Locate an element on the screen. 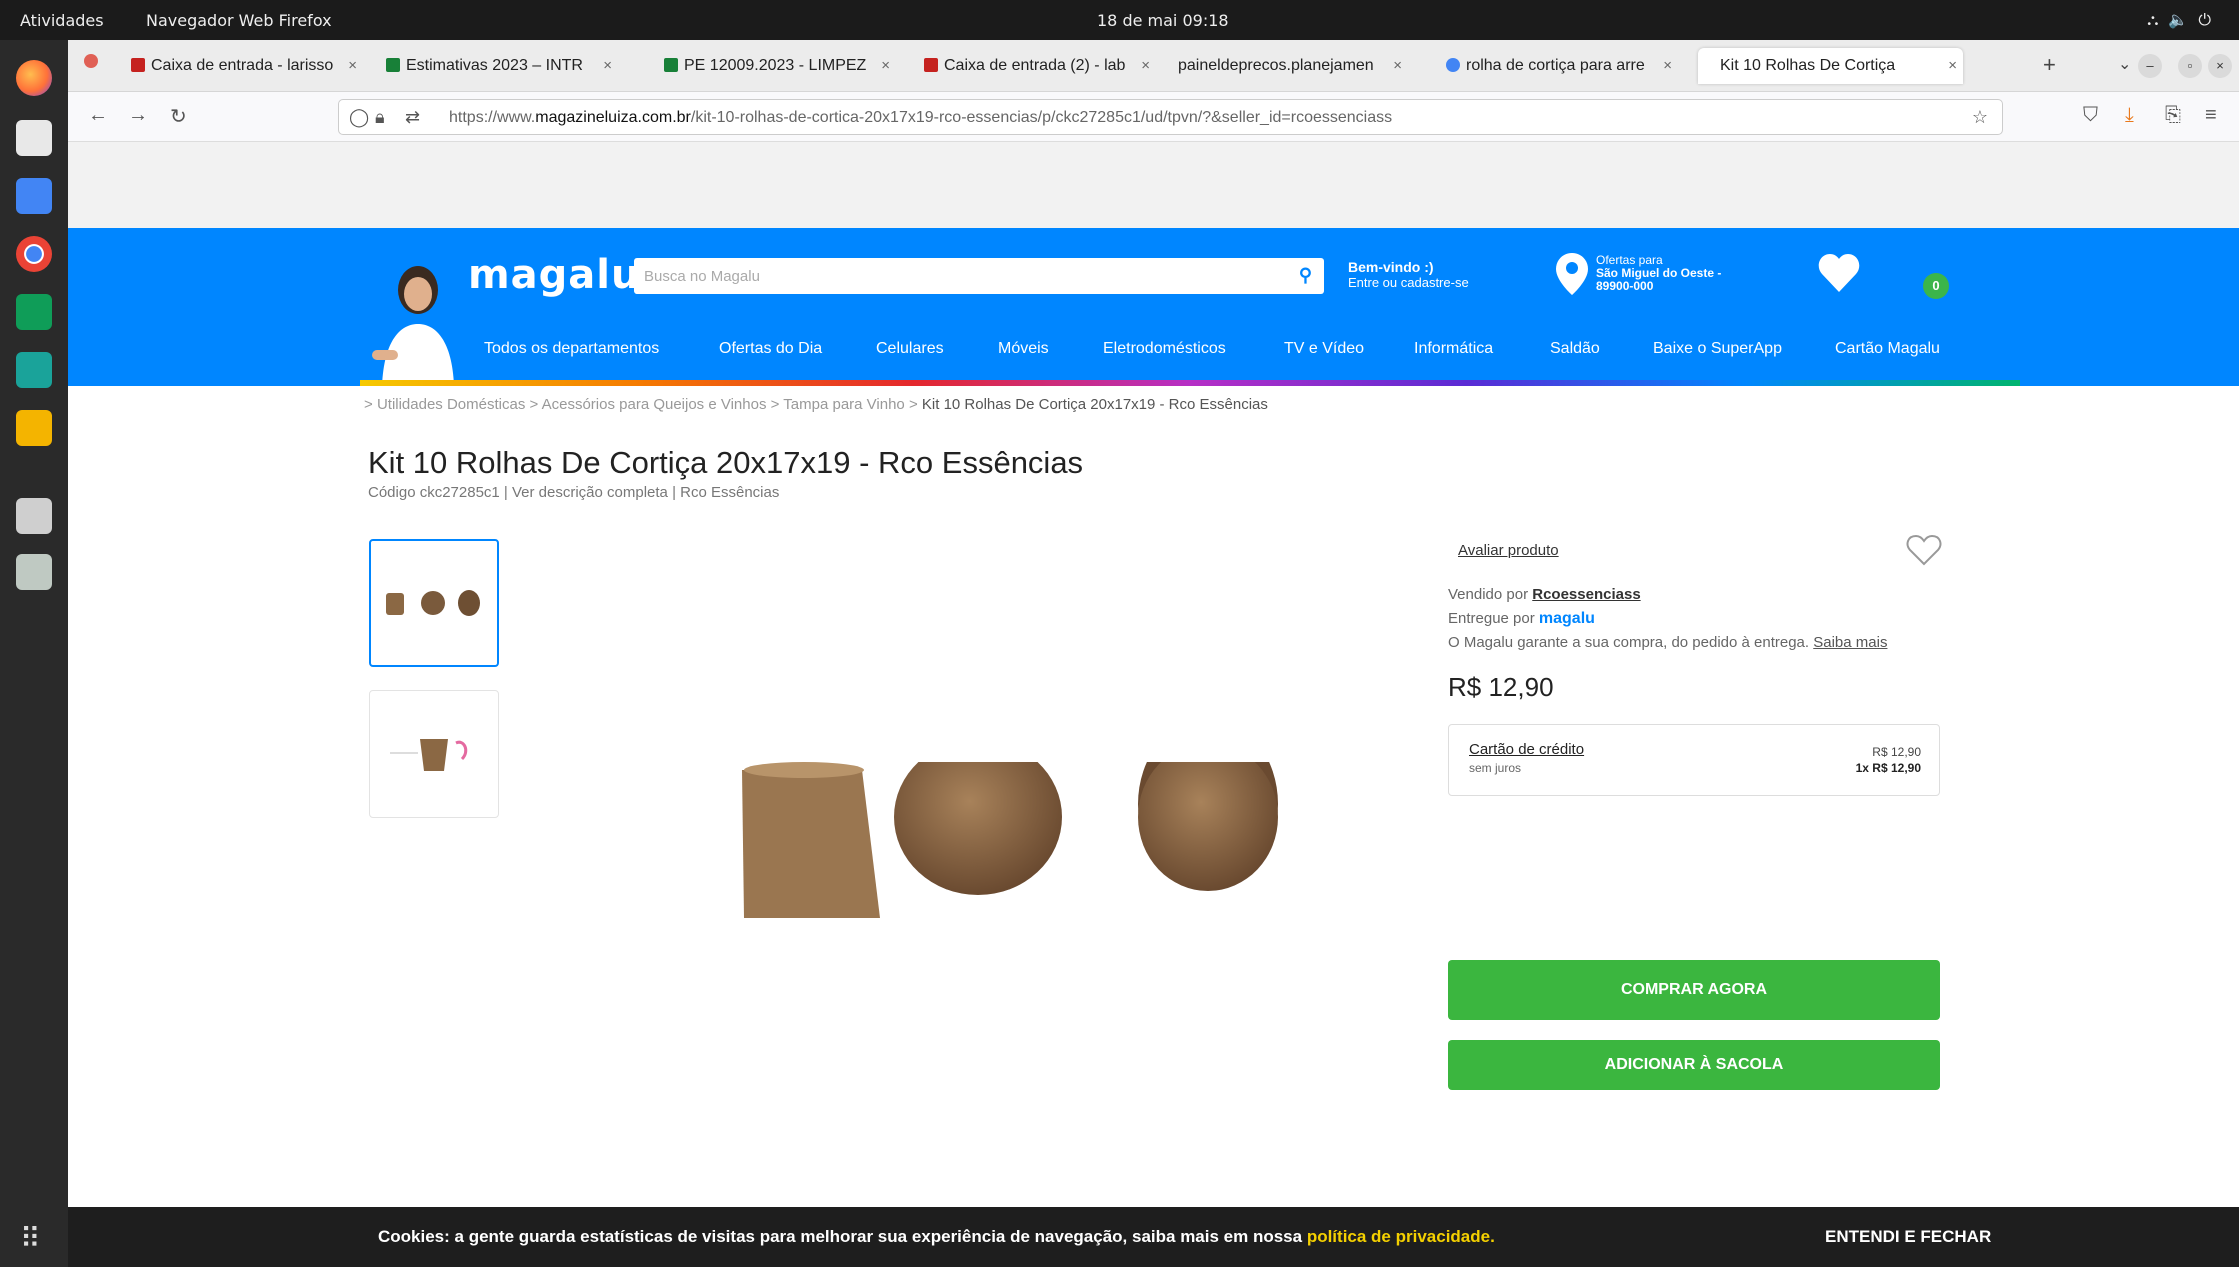  bookmark-star-icon: ☆ is located at coordinates (1980, 117).